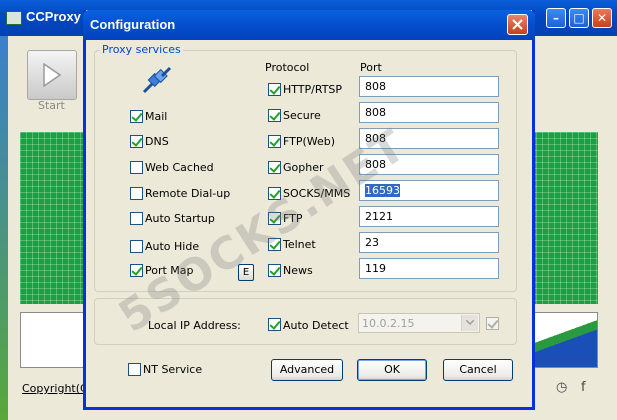  What do you see at coordinates (136, 218) in the screenshot?
I see `auto-startup-checkbox` at bounding box center [136, 218].